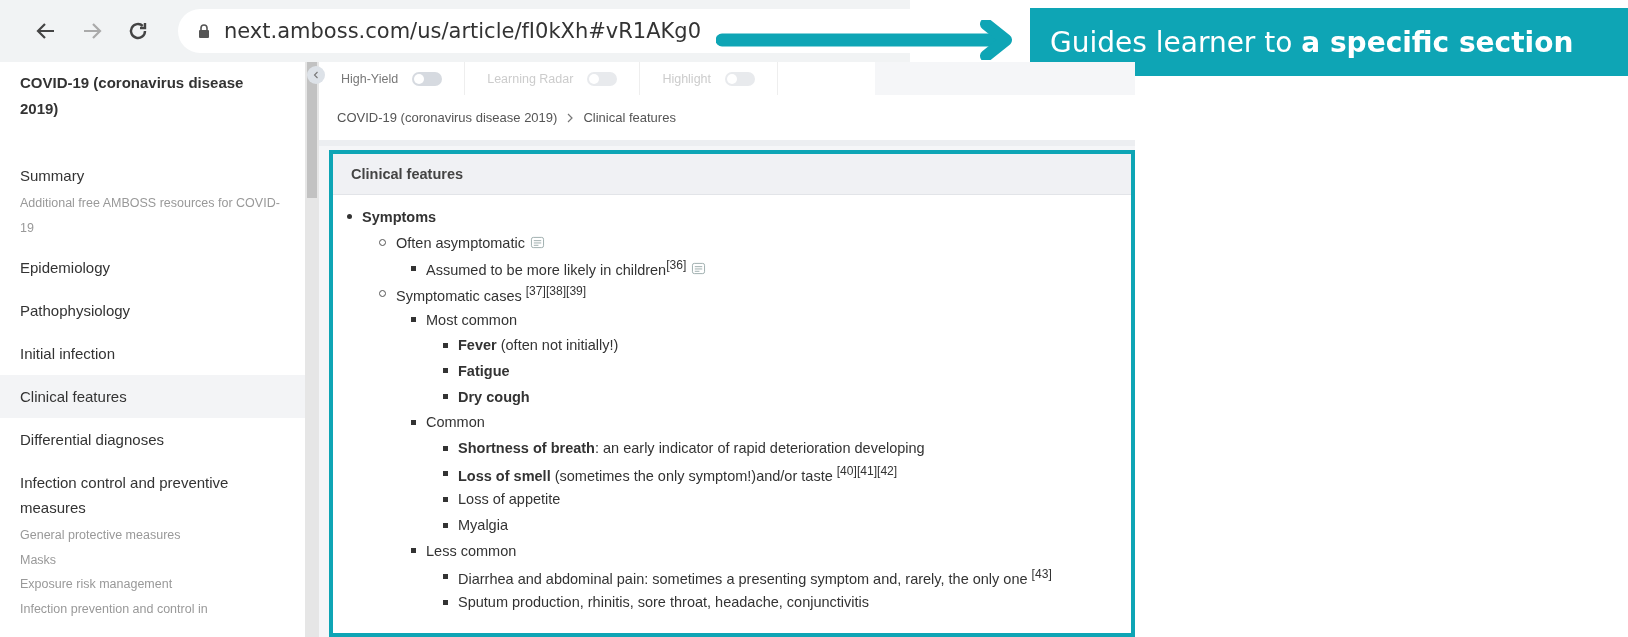 This screenshot has width=1628, height=637. I want to click on list-text: Most common, so click(472, 319).